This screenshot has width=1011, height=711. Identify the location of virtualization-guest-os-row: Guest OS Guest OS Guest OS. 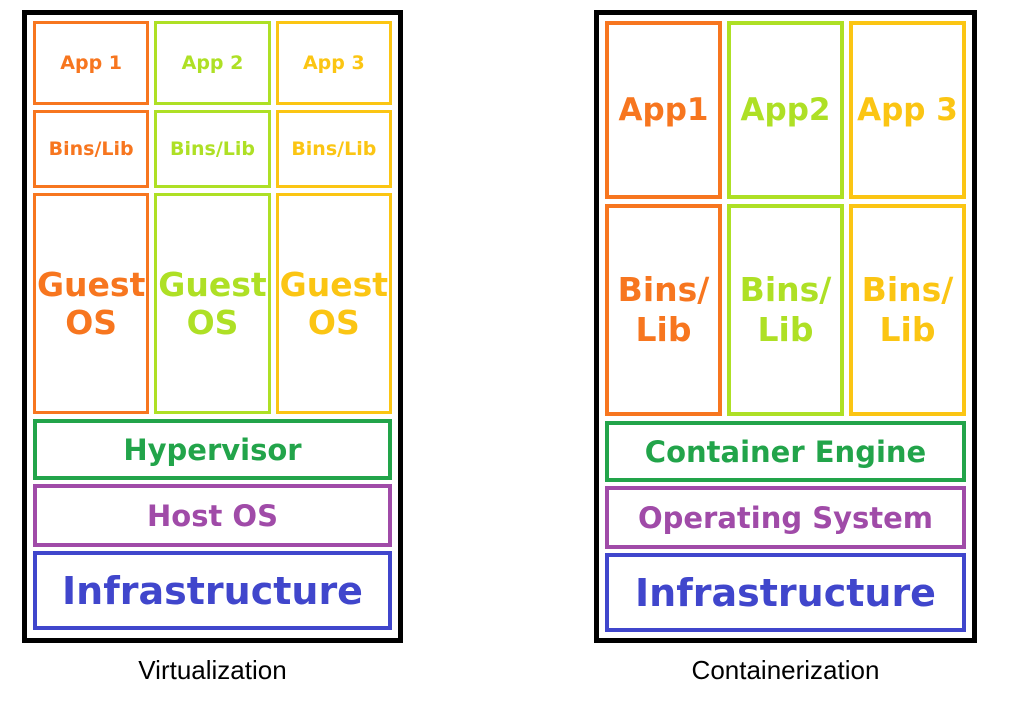
(212, 303).